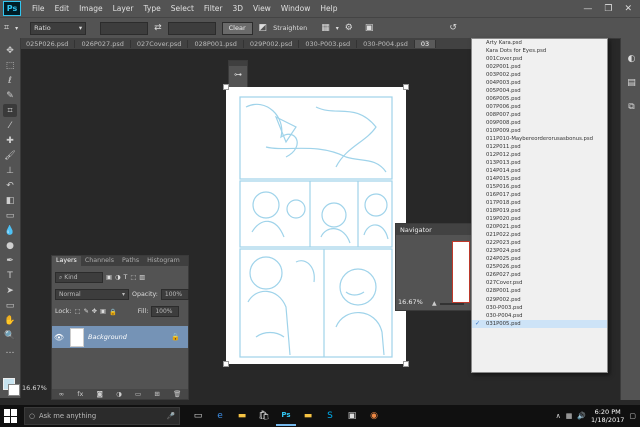  I want to click on blend-mode-select: Normal ▾, so click(92, 294).